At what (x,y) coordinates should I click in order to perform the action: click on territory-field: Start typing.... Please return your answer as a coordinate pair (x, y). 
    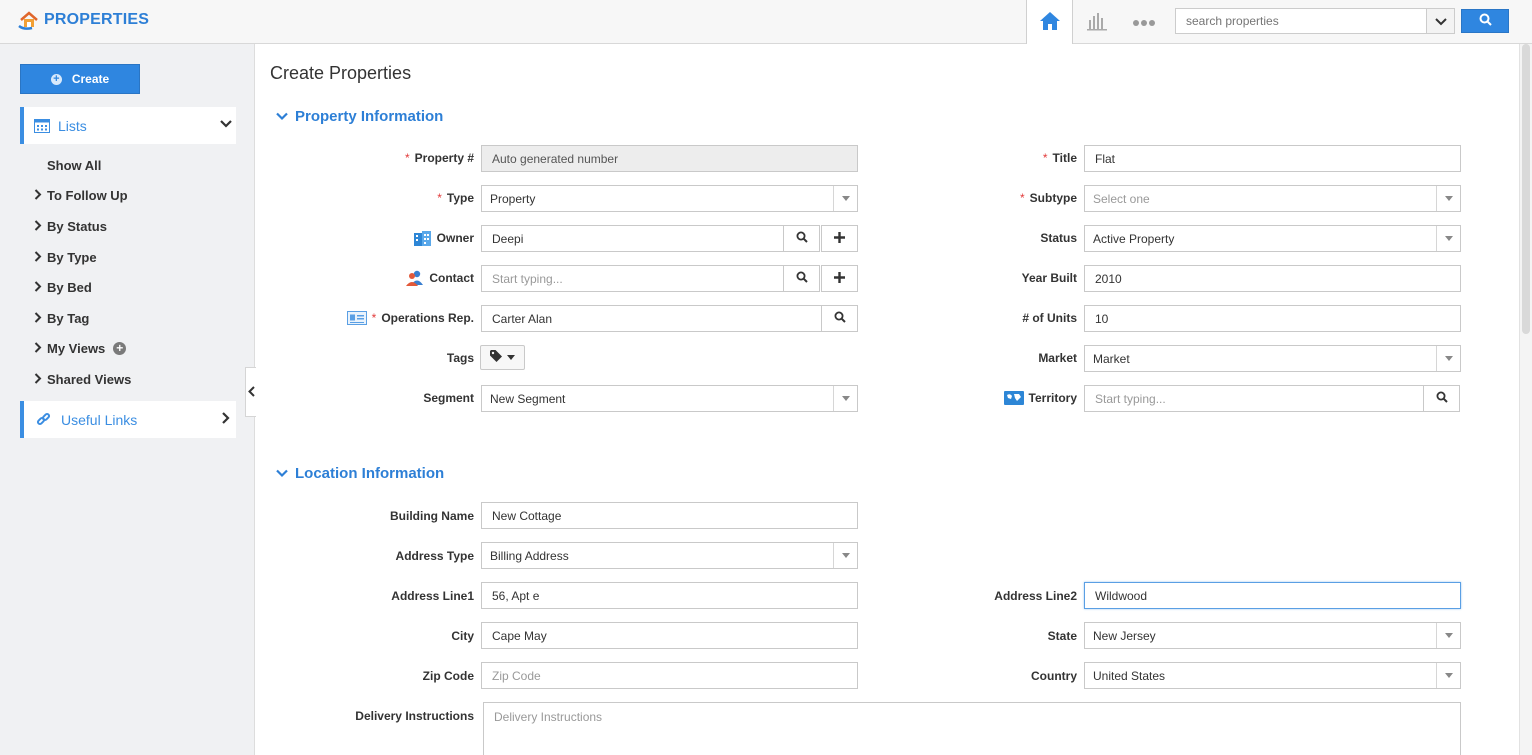
    Looking at the image, I should click on (1254, 398).